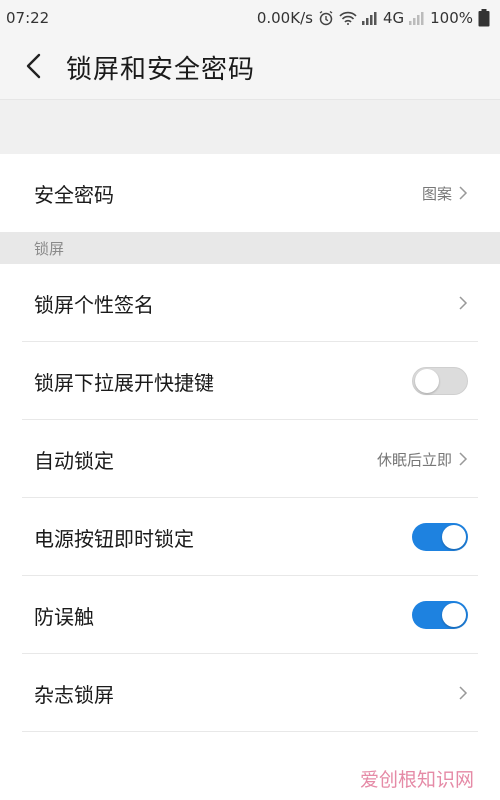 The image size is (500, 800). What do you see at coordinates (64, 616) in the screenshot?
I see `anti-mistouch-label: 防误触` at bounding box center [64, 616].